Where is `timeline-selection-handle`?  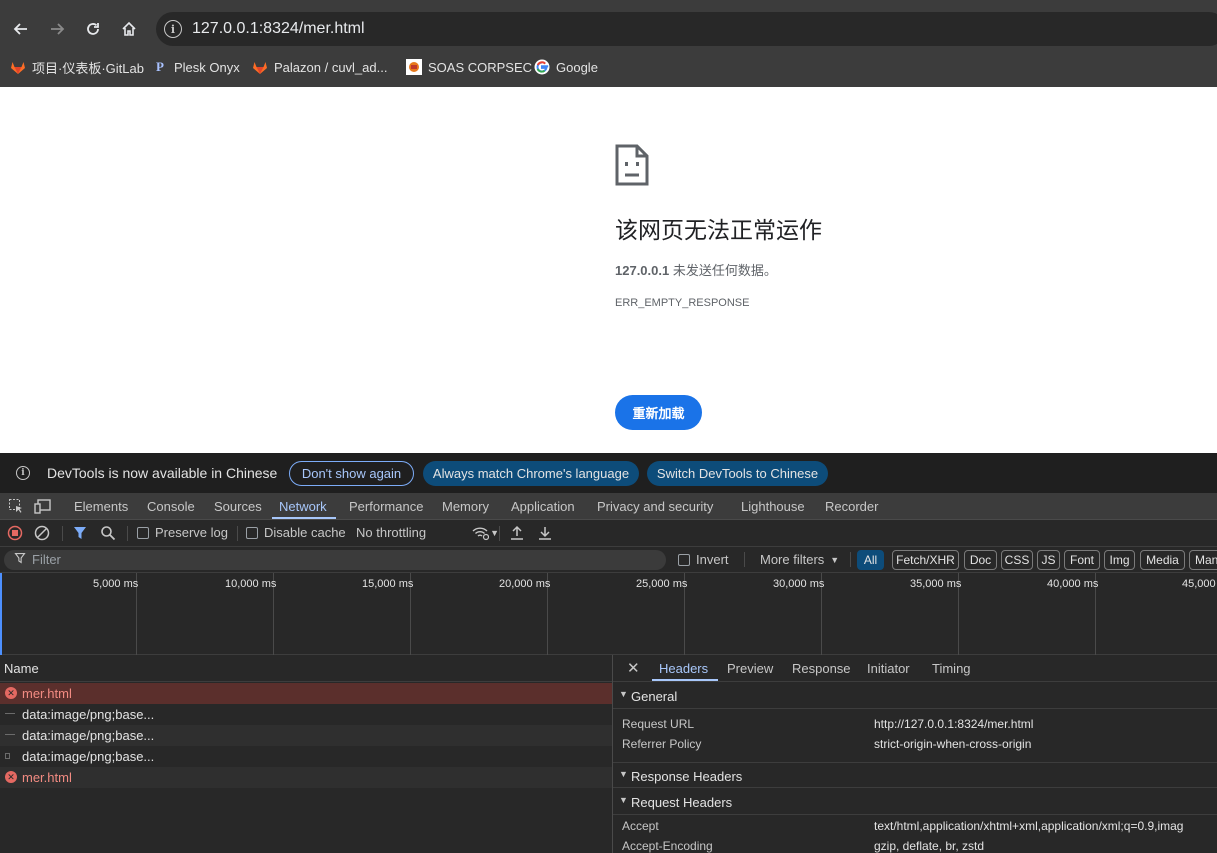 timeline-selection-handle is located at coordinates (1, 614).